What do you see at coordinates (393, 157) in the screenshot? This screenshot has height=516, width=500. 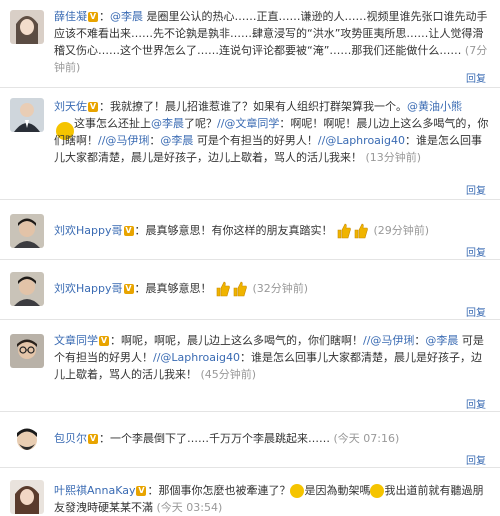 I see `timestamp: (13分钟前)` at bounding box center [393, 157].